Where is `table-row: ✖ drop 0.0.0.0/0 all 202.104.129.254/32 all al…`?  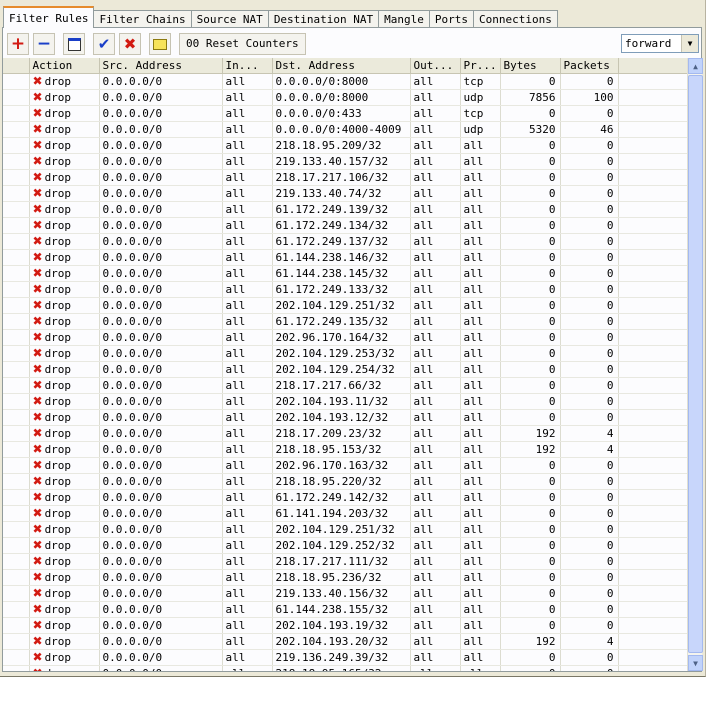
table-row: ✖ drop 0.0.0.0/0 all 202.104.129.254/32 all al… is located at coordinates (345, 369).